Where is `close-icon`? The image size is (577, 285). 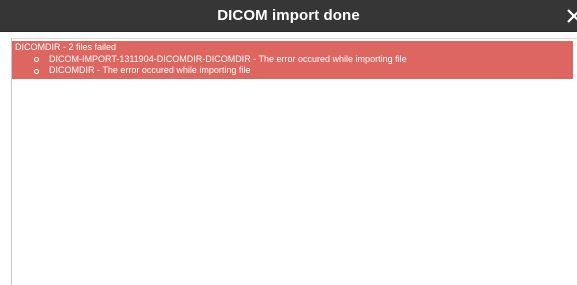
close-icon is located at coordinates (571, 16).